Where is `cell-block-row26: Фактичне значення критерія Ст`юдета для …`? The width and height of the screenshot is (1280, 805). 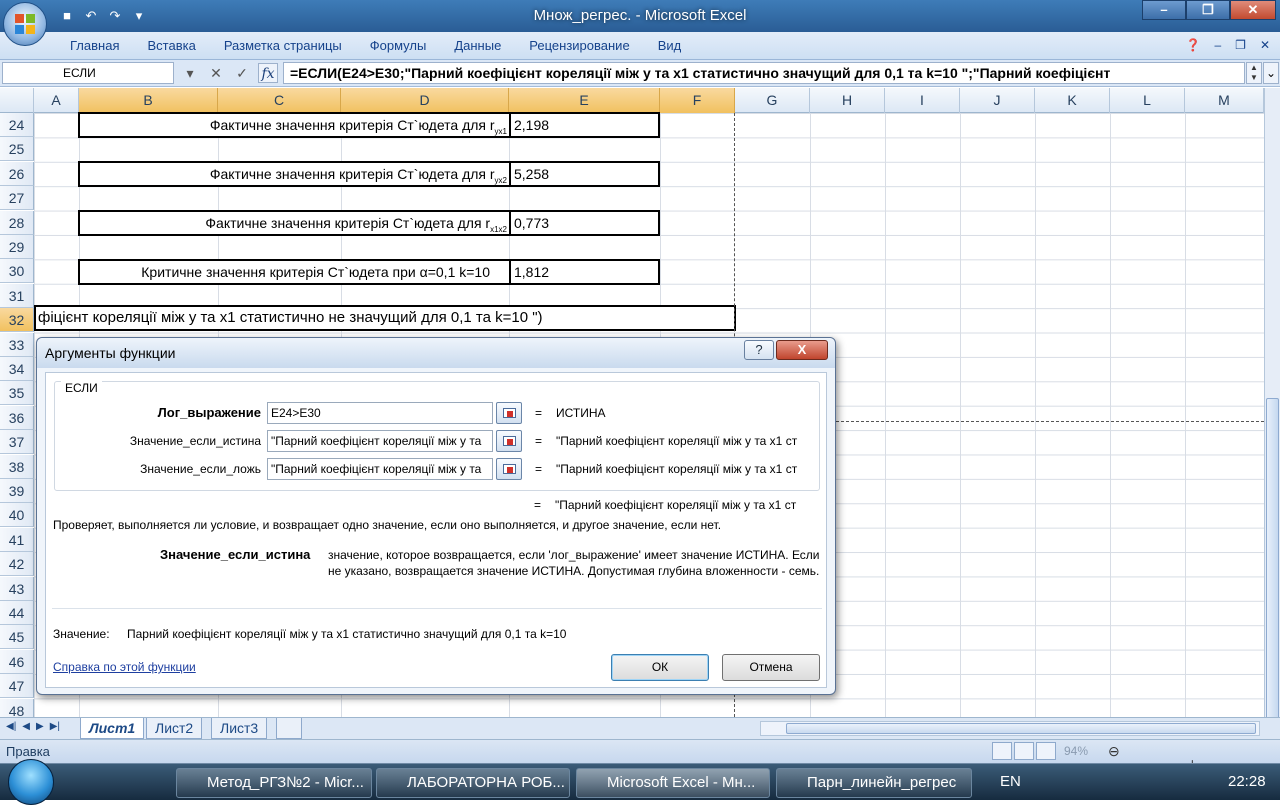 cell-block-row26: Фактичне значення критерія Ст`юдета для … is located at coordinates (369, 174).